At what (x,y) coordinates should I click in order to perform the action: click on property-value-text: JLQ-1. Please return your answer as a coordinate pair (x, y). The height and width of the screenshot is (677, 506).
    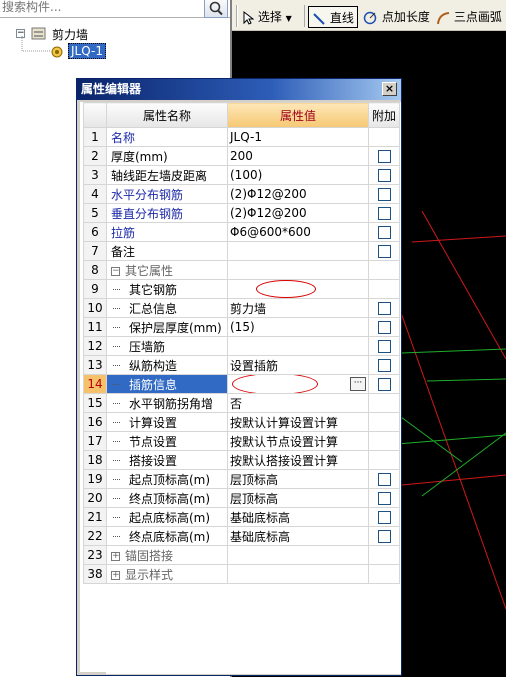
    Looking at the image, I should click on (246, 137).